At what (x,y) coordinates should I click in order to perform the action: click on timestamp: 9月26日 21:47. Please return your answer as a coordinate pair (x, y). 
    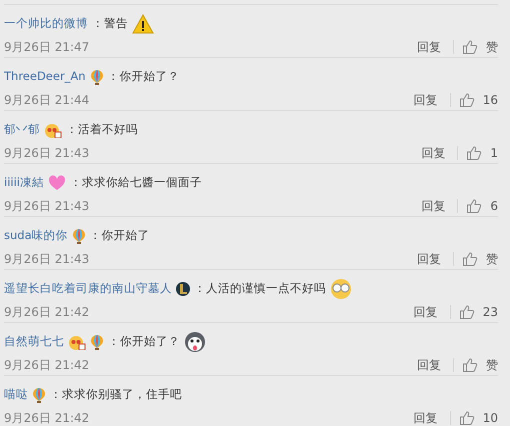
    Looking at the image, I should click on (47, 47).